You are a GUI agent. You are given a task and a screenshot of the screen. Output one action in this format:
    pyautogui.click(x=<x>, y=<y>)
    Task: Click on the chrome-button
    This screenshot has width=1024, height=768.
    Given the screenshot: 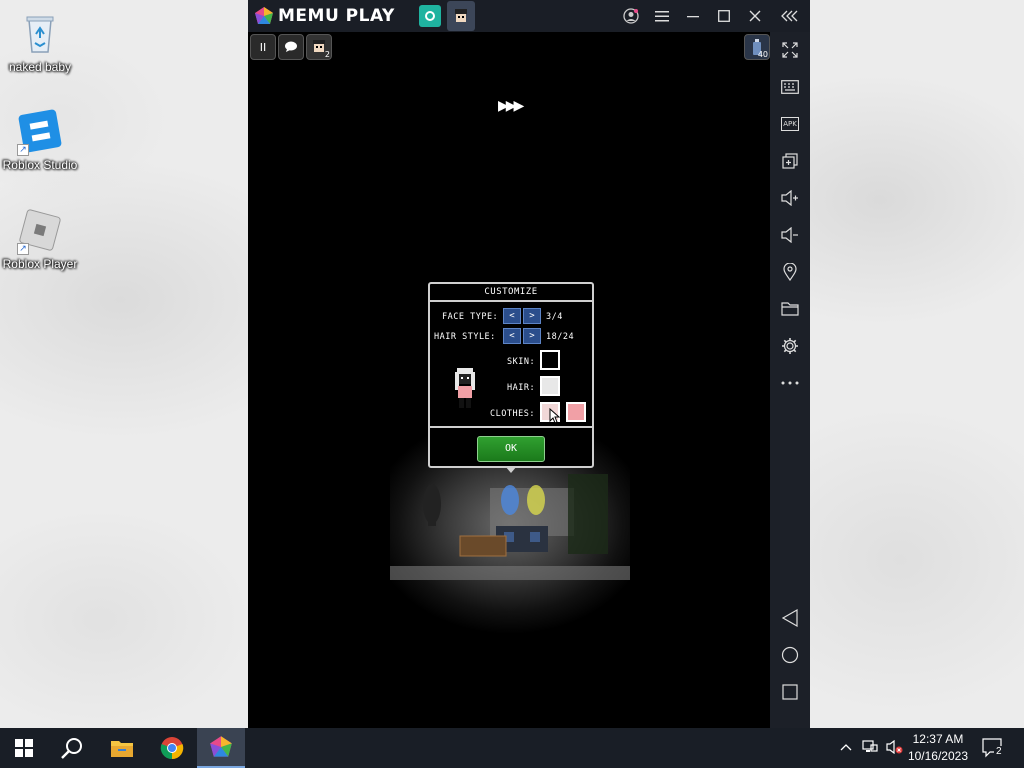 What is the action you would take?
    pyautogui.click(x=172, y=748)
    